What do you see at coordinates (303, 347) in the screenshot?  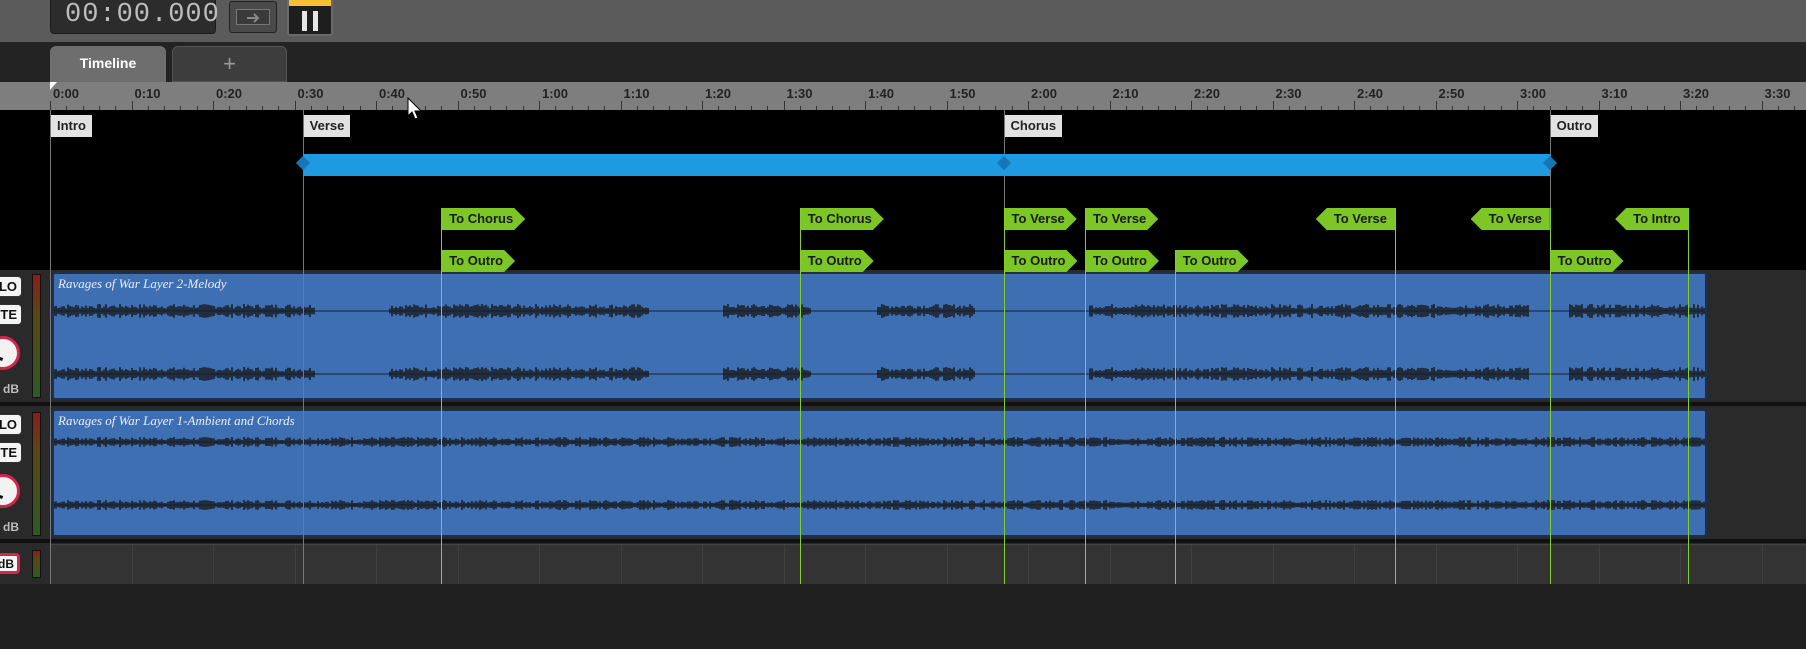 I see `section-line` at bounding box center [303, 347].